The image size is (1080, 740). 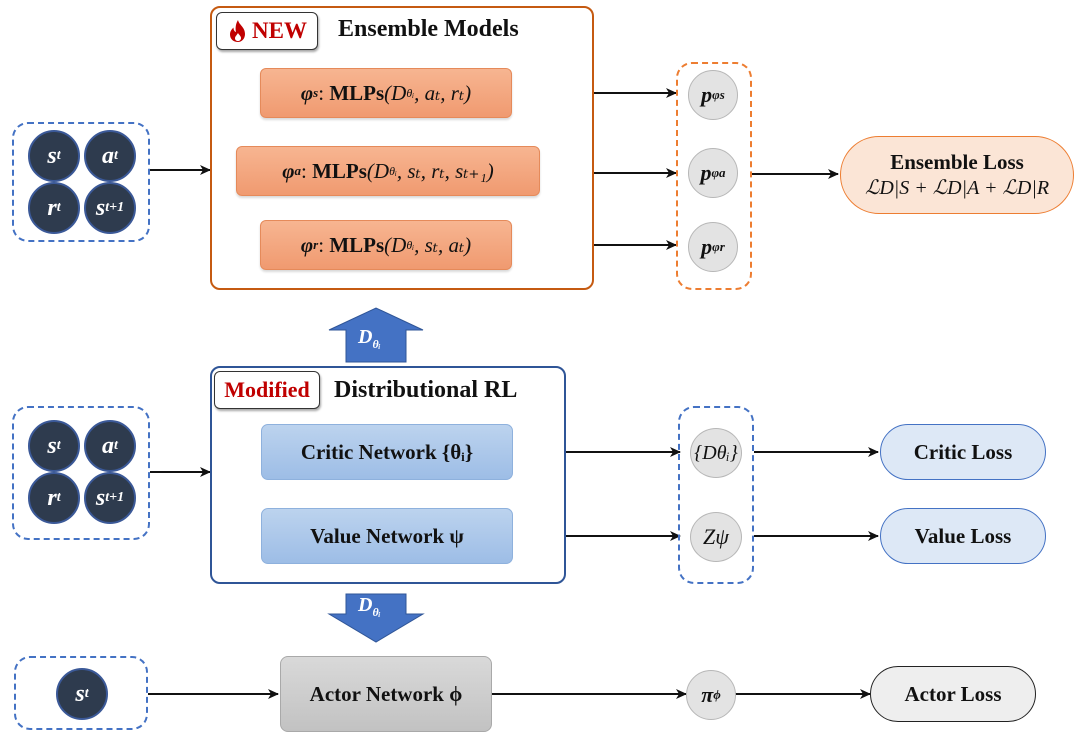 I want to click on mlp-phi-a: φa: MLPs (D θᵢ, sₜ, rₜ, sₜ₊₁), so click(x=388, y=171).